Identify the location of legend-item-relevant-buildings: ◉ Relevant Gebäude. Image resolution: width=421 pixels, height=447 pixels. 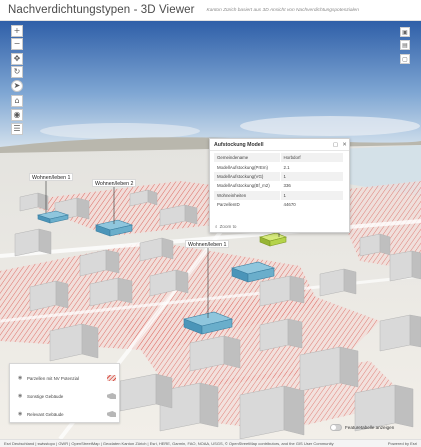
(67, 414).